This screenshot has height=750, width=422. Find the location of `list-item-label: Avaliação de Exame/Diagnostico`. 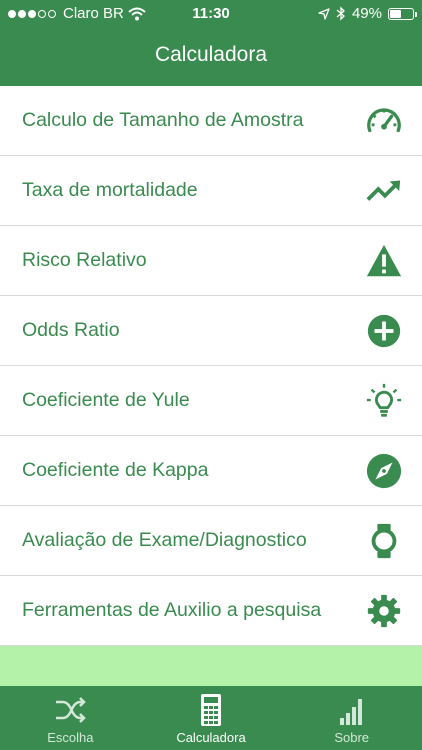

list-item-label: Avaliação de Exame/Diagnostico is located at coordinates (164, 540).